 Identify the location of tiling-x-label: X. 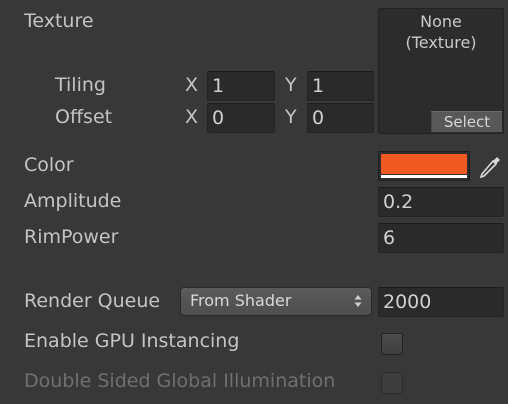
(192, 85).